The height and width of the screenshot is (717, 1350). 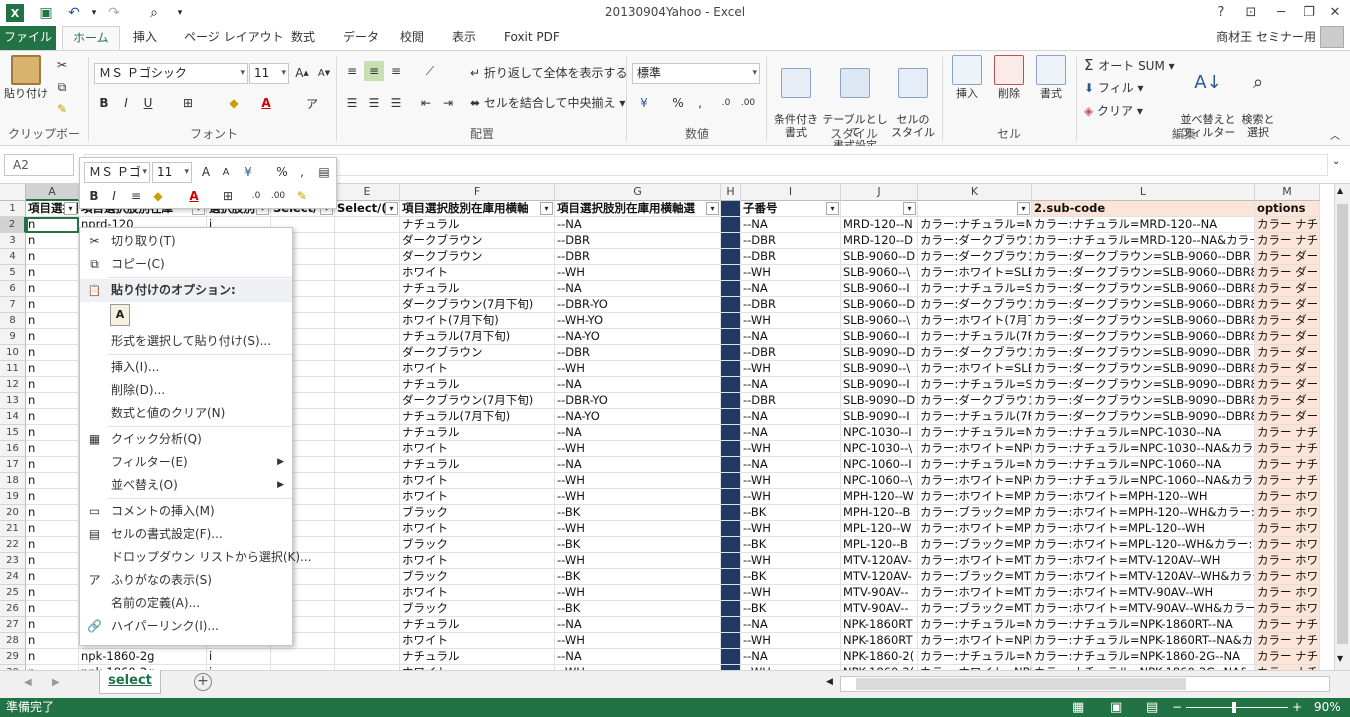 What do you see at coordinates (1287, 433) in the screenshot?
I see `grid-cell: カラー ナチ` at bounding box center [1287, 433].